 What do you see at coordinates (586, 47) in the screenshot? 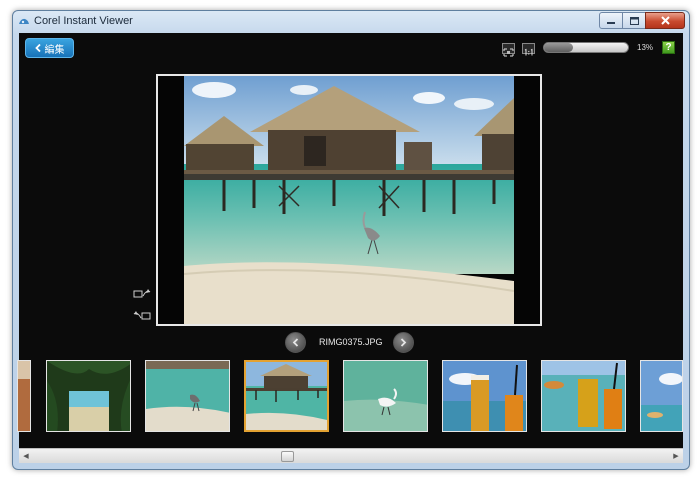
I see `zoom-slider` at bounding box center [586, 47].